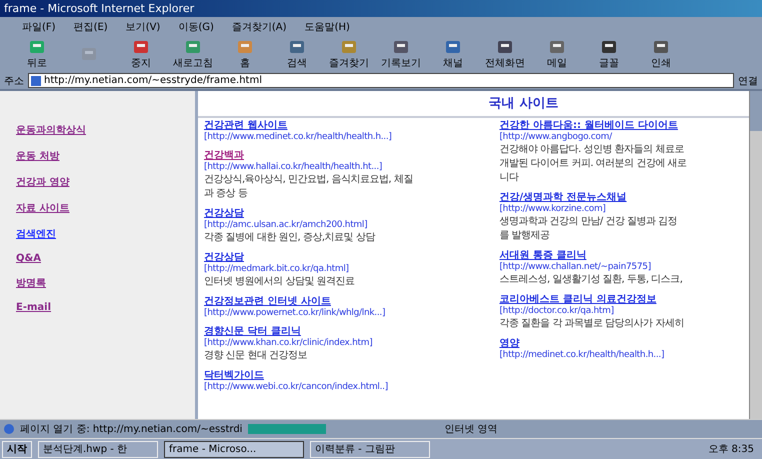  I want to click on url-link: [http://www.khan.co.kr/clinic/index.htm], so click(349, 343).